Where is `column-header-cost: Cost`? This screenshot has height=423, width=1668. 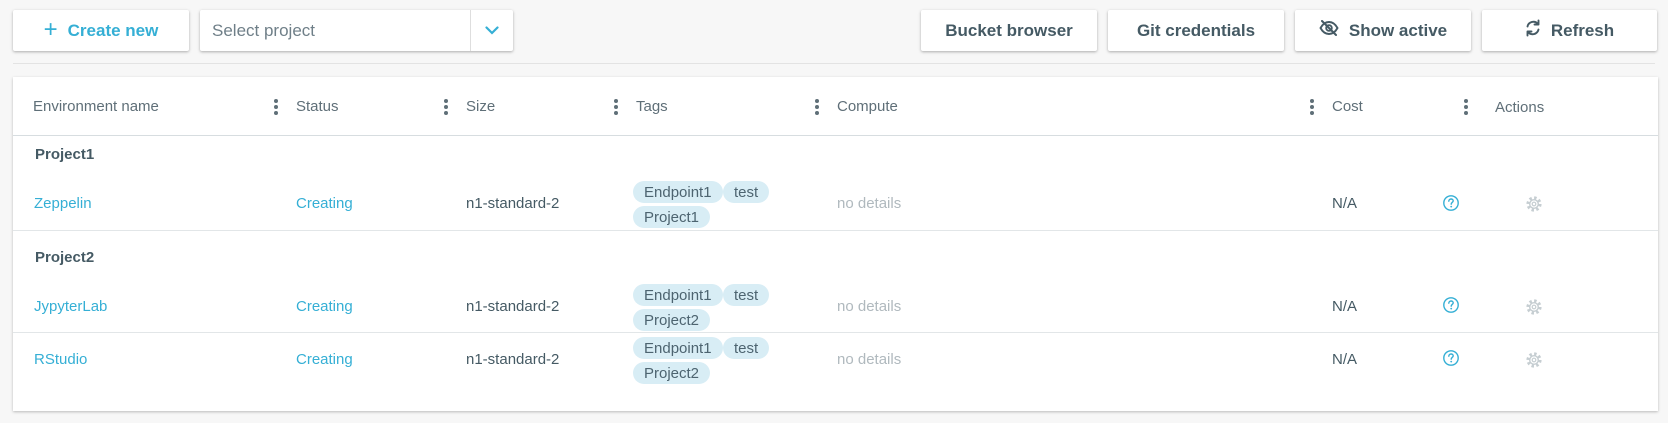 column-header-cost: Cost is located at coordinates (1347, 106).